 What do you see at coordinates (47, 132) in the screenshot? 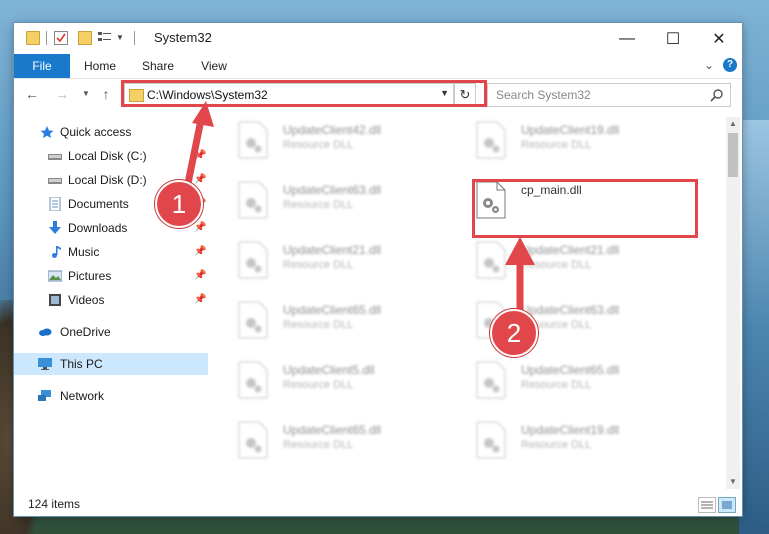
I see `star-icon` at bounding box center [47, 132].